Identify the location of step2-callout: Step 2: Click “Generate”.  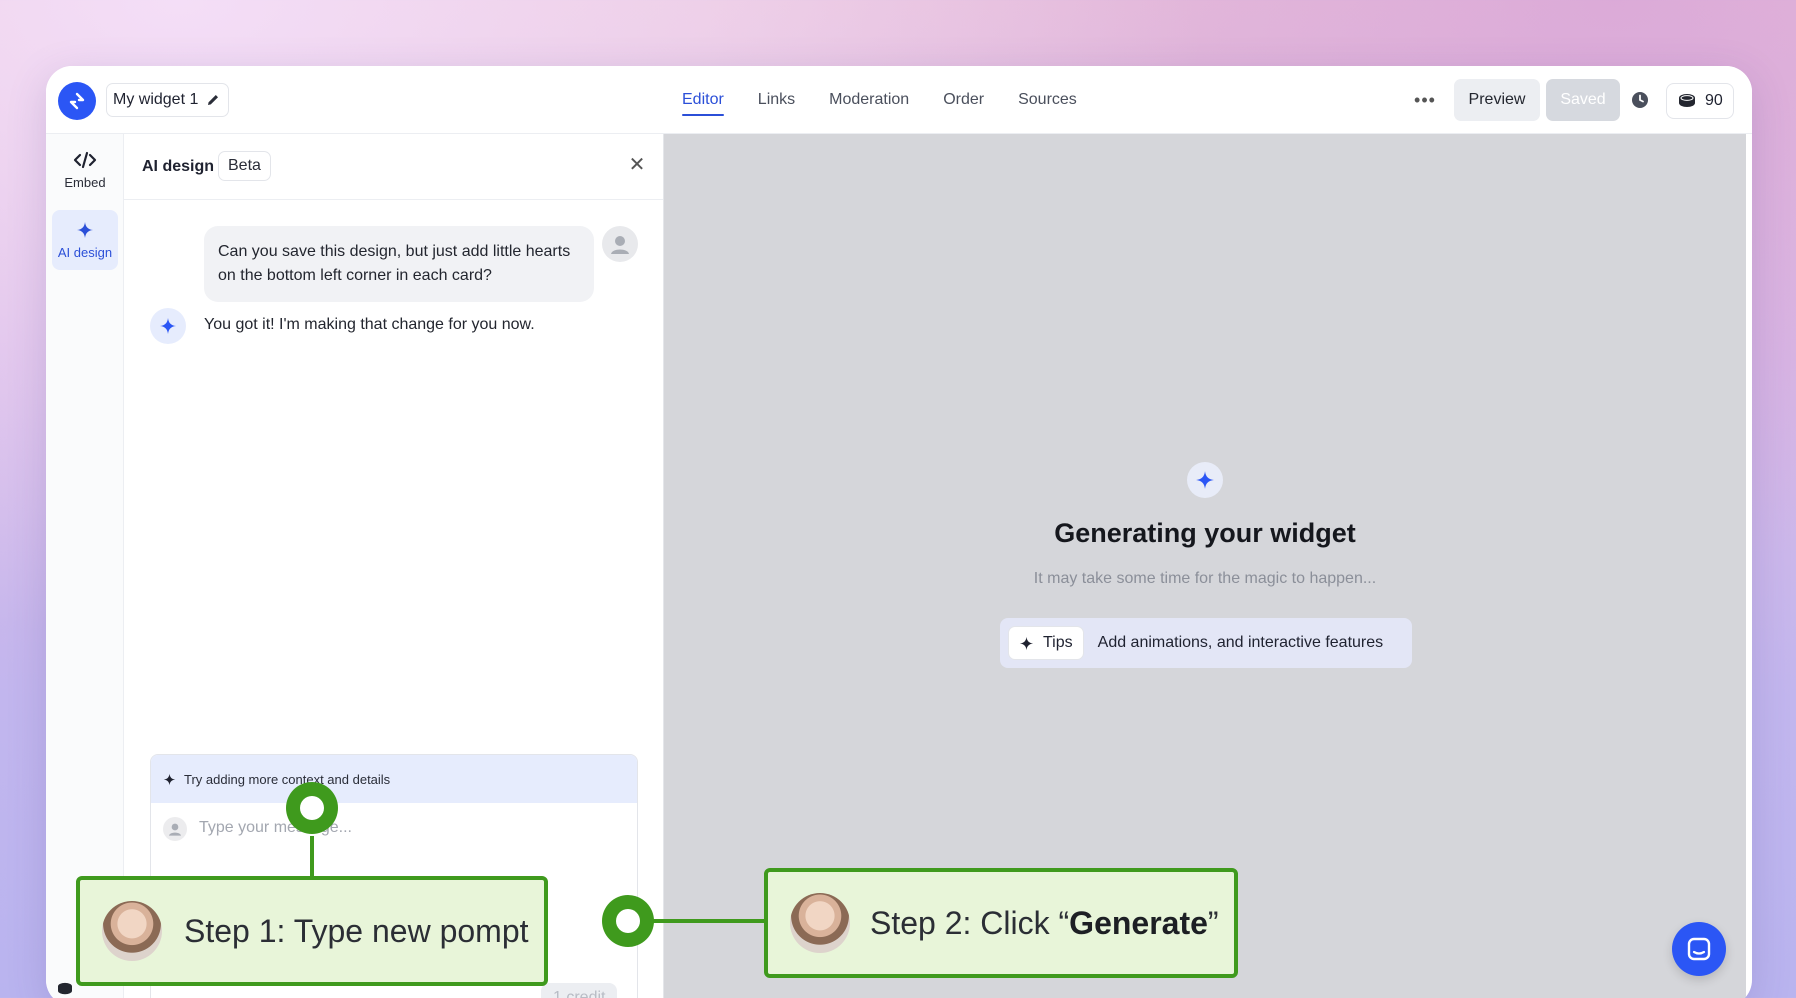
(1001, 923).